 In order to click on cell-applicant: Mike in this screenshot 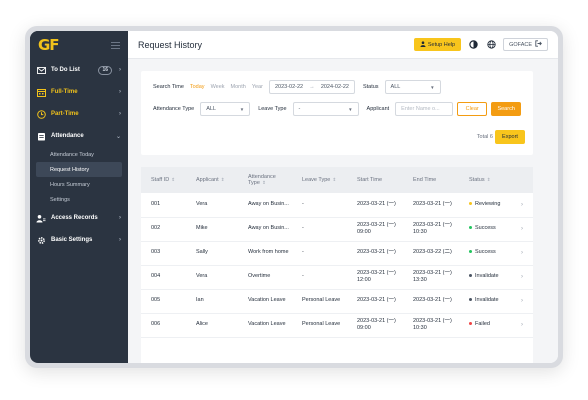, I will do `click(212, 229)`.